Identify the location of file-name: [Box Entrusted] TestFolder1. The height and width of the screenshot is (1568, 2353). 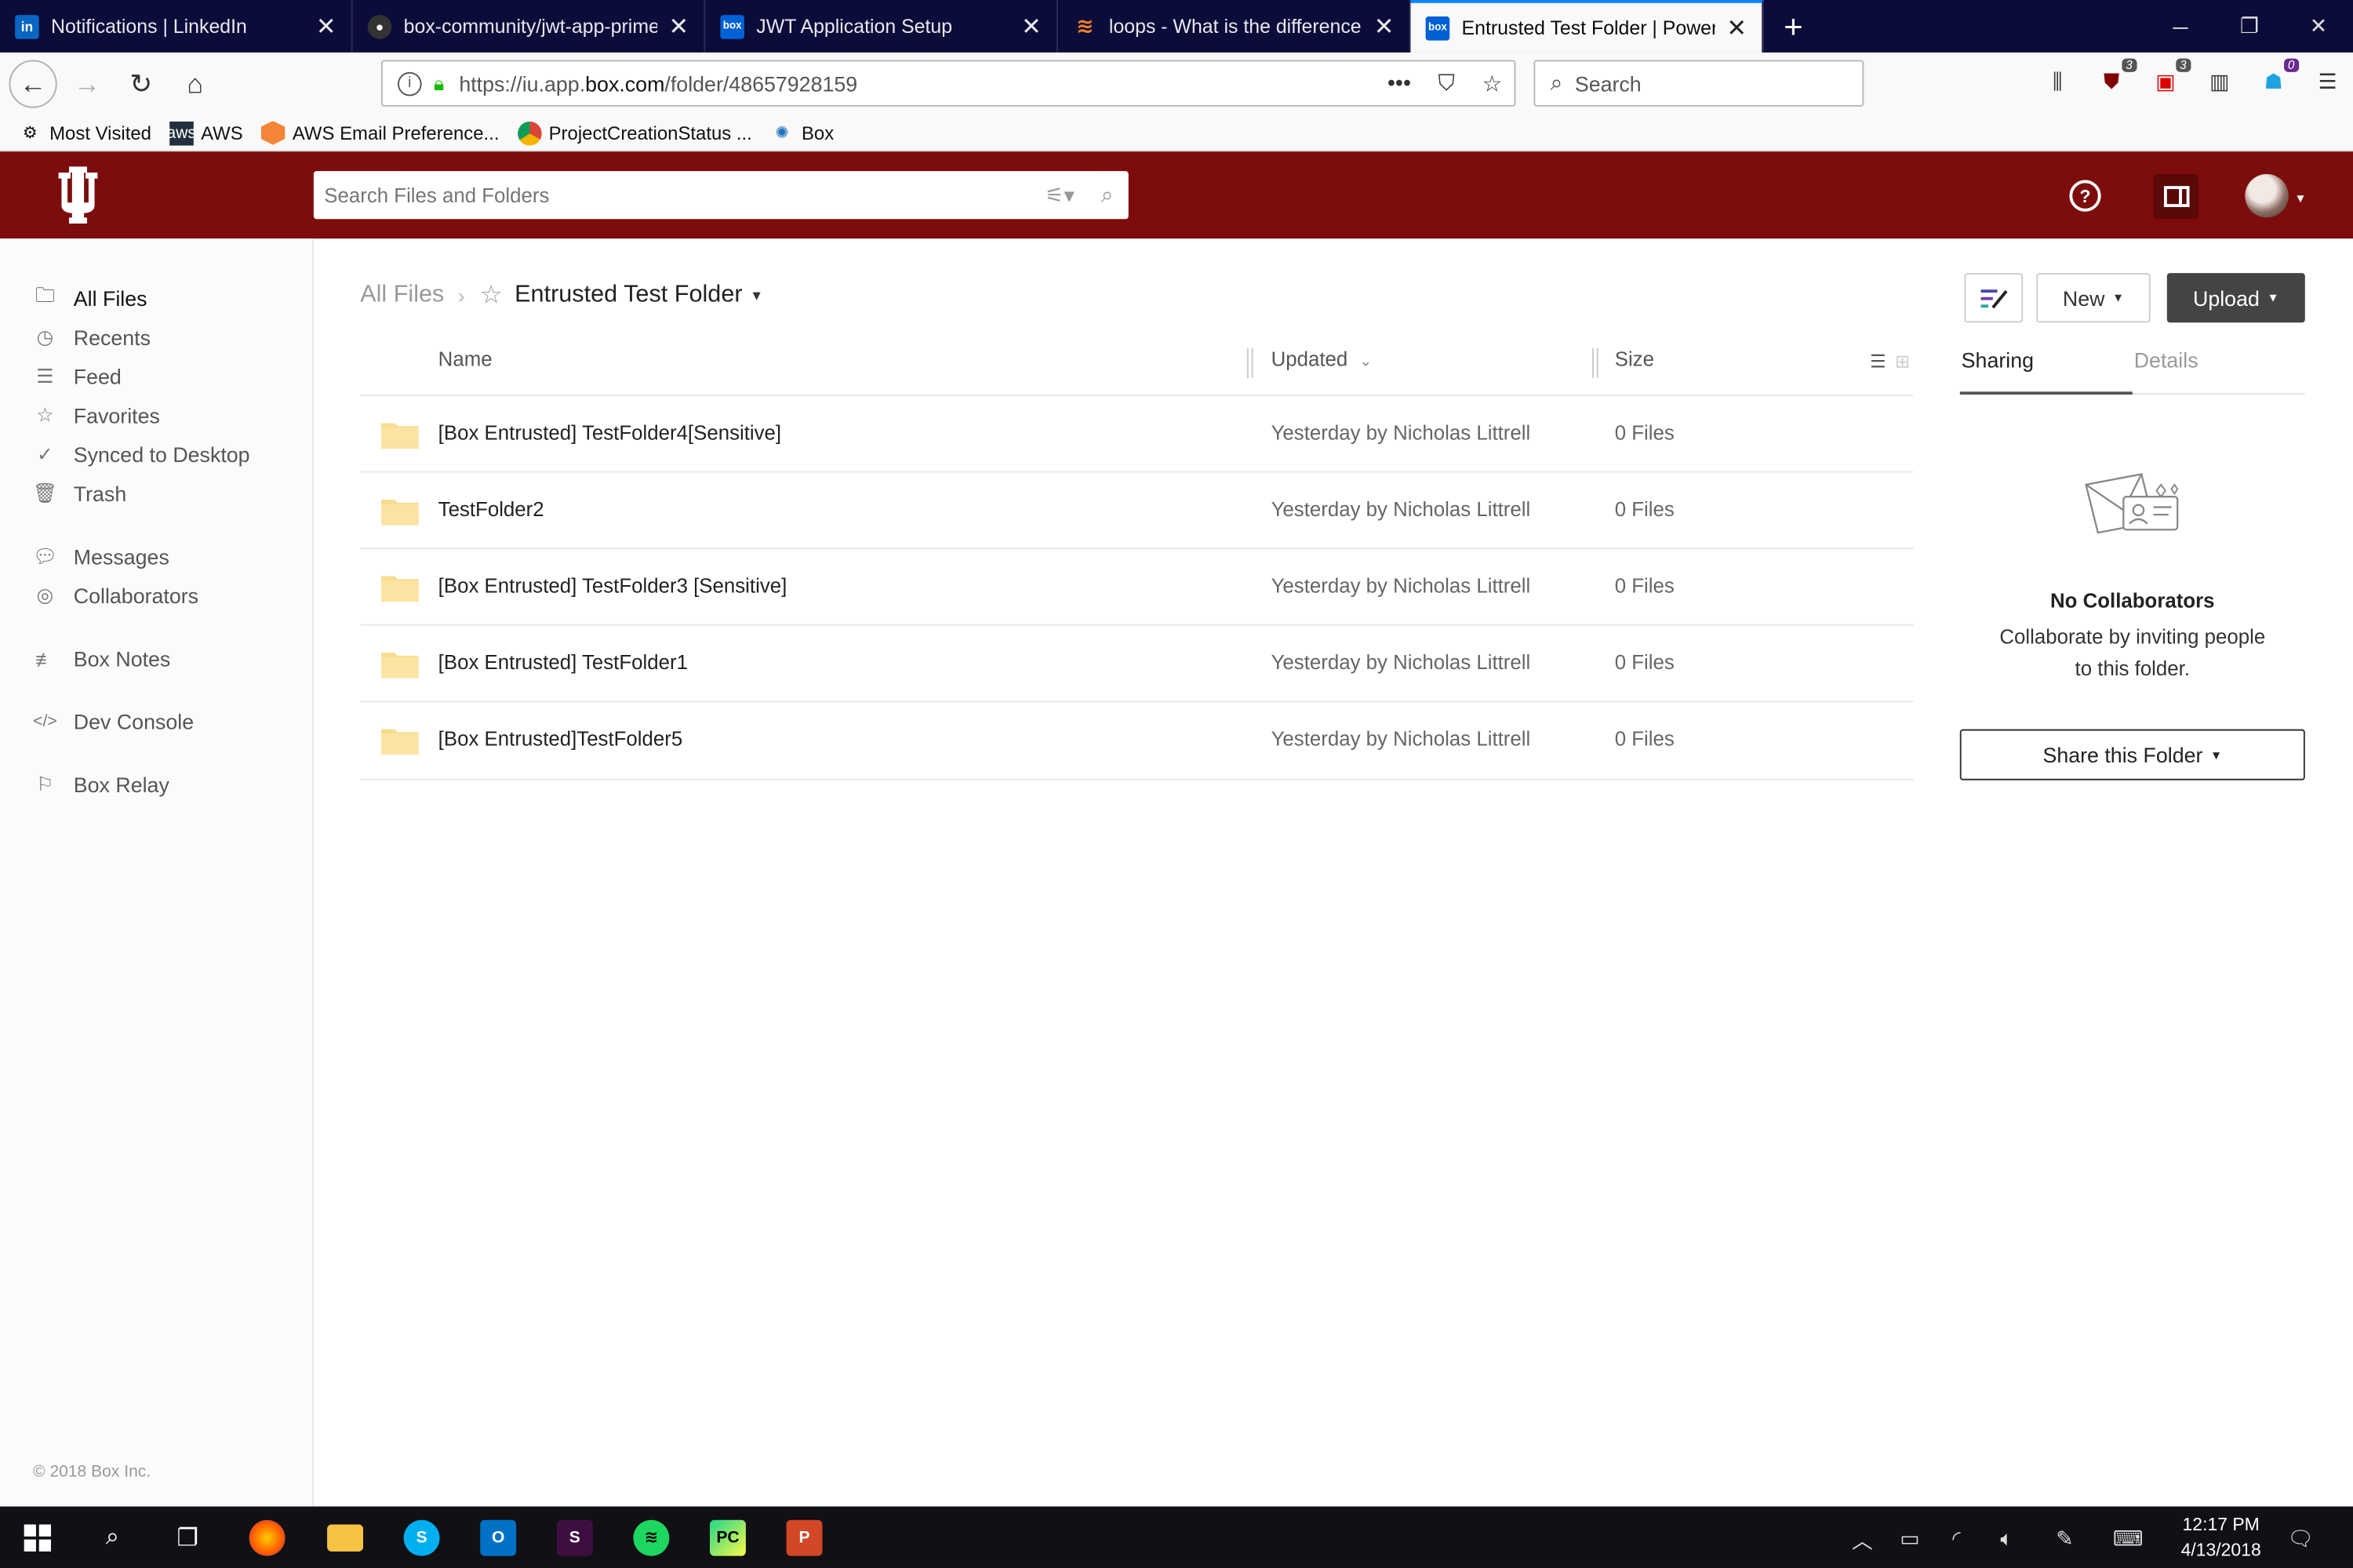
(563, 662).